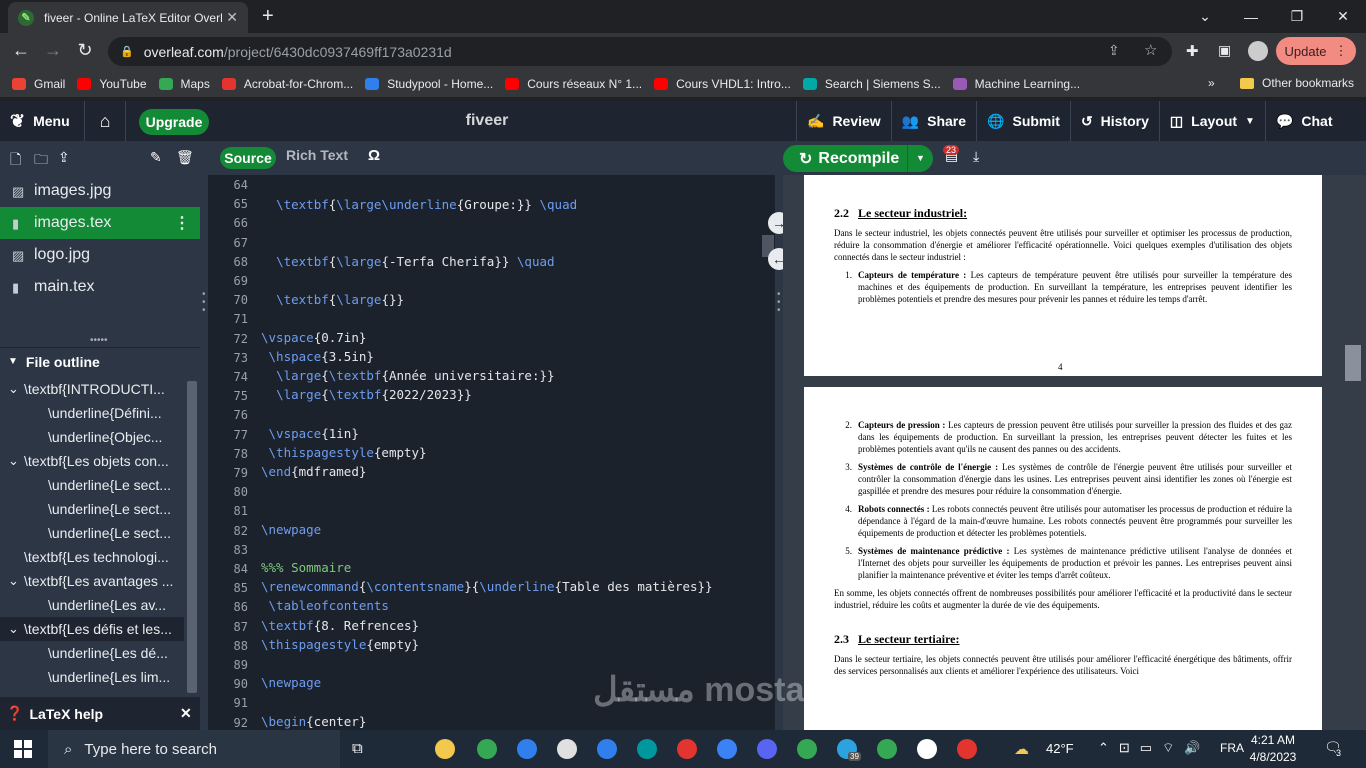 This screenshot has width=1366, height=768. Describe the element at coordinates (38, 84) in the screenshot. I see `bookmark-item: Gmail` at that location.